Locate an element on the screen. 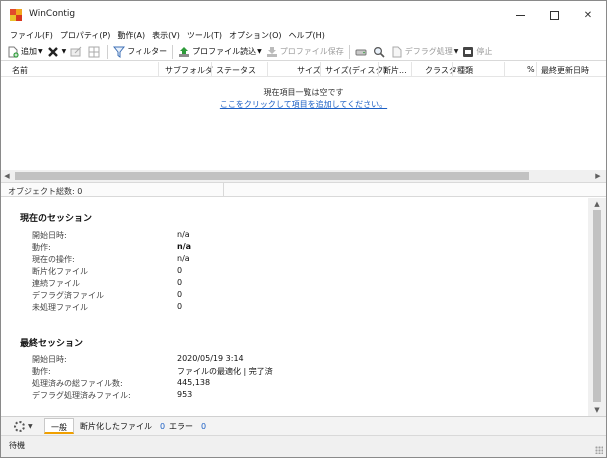 Image resolution: width=607 pixels, height=458 pixels. search-icon is located at coordinates (379, 52).